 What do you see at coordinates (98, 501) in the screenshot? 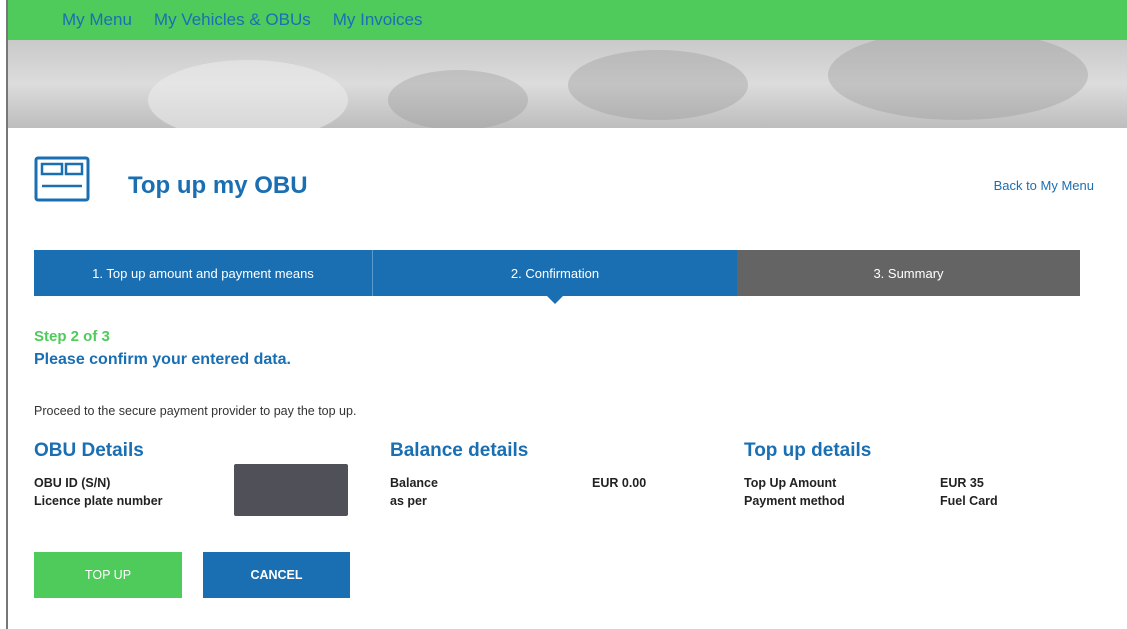
I see `licence-plate-label: Licence plate number` at bounding box center [98, 501].